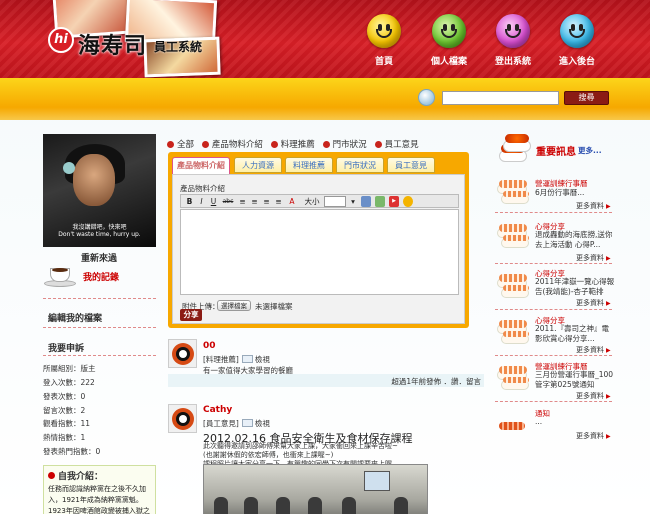 This screenshot has height=514, width=650. Describe the element at coordinates (436, 381) in the screenshot. I see `post-meta: 超過1年前發佈 ．讚．留言` at that location.